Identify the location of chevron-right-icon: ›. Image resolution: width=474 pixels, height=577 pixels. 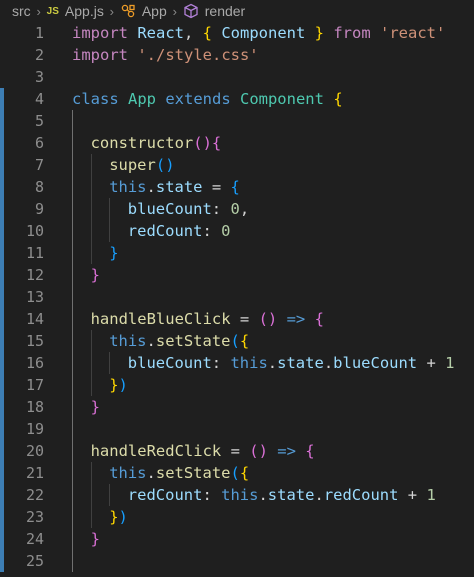
(38, 11).